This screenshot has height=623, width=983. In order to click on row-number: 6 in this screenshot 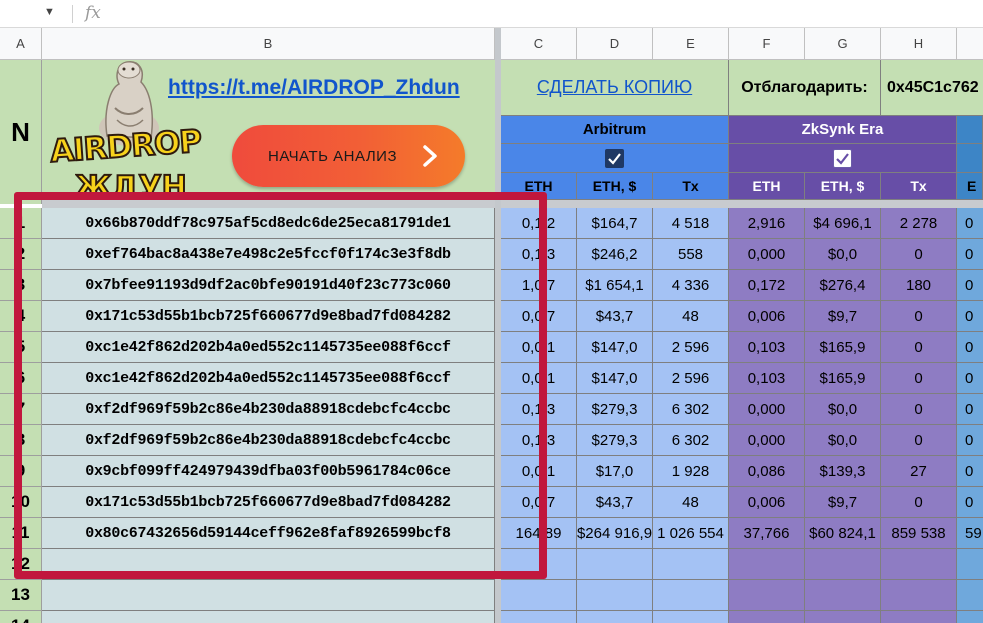, I will do `click(21, 378)`.